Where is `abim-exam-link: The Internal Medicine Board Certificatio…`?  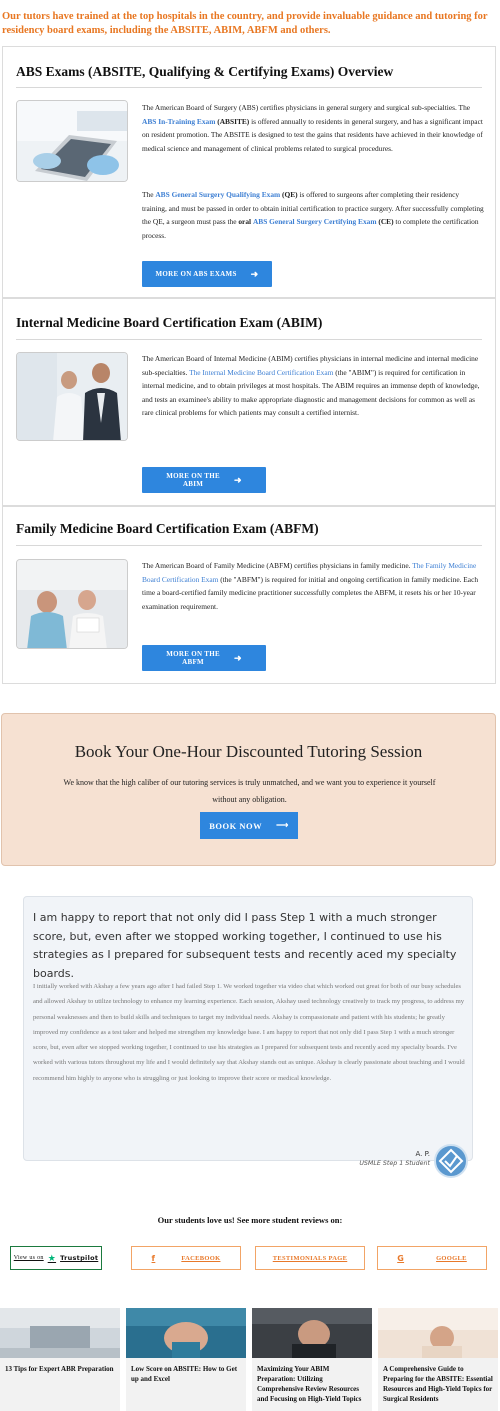 abim-exam-link: The Internal Medicine Board Certificatio… is located at coordinates (261, 372).